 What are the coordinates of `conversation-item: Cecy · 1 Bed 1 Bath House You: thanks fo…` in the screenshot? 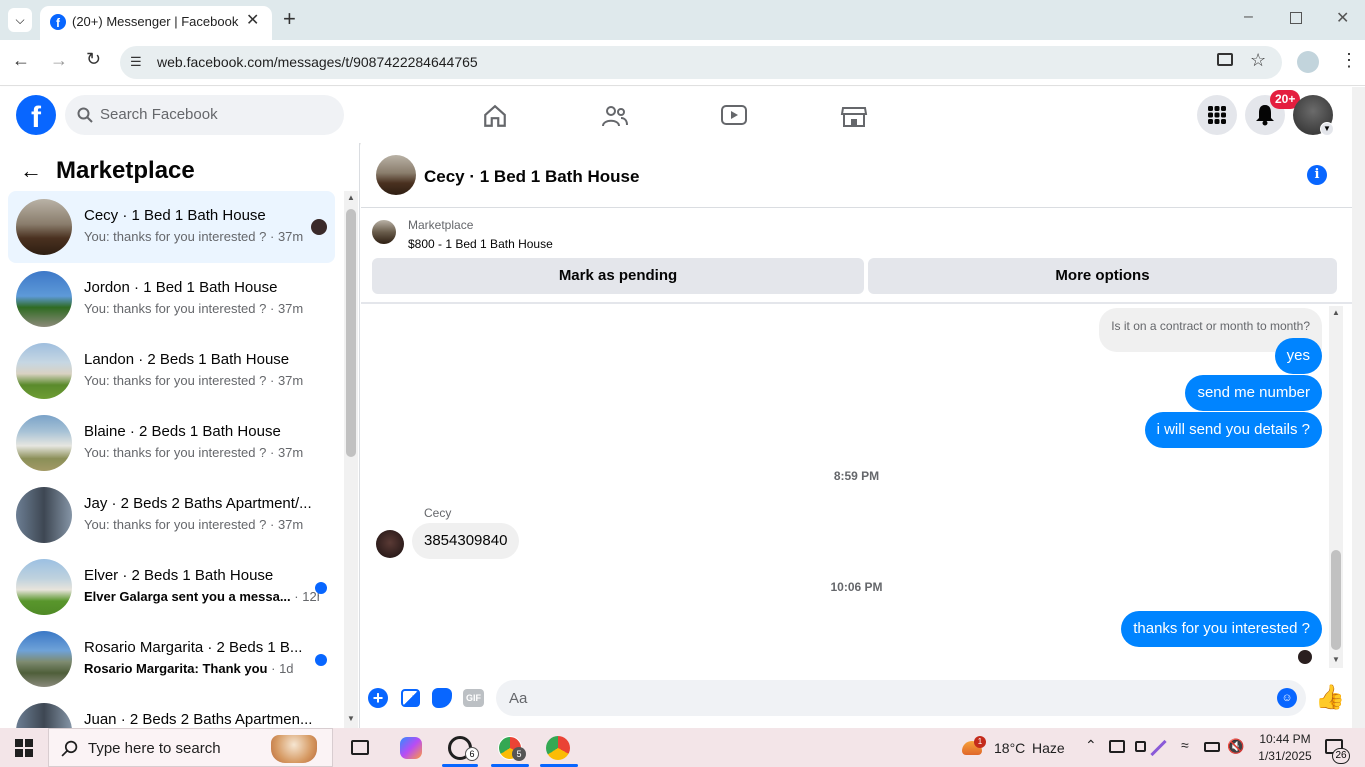 It's located at (171, 227).